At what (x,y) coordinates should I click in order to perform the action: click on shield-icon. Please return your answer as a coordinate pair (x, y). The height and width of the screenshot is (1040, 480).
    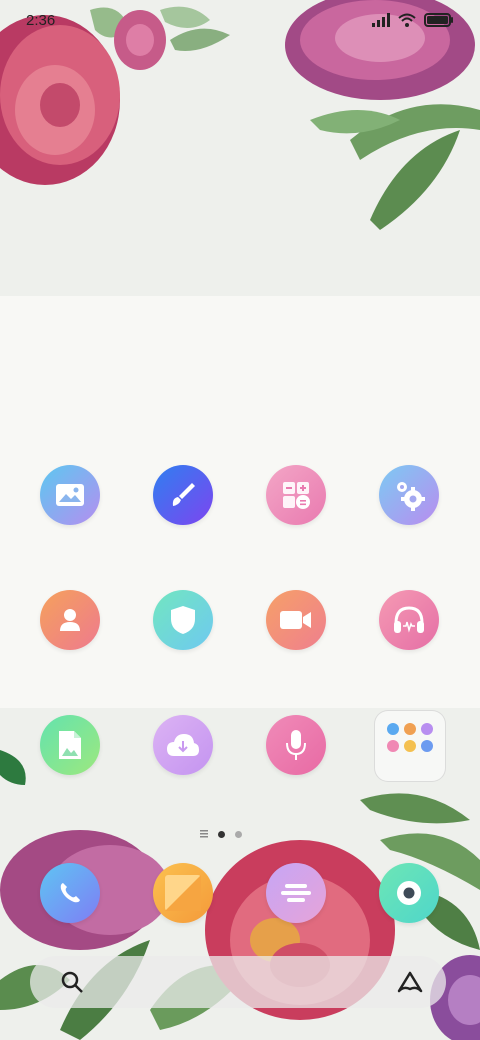
    Looking at the image, I should click on (183, 620).